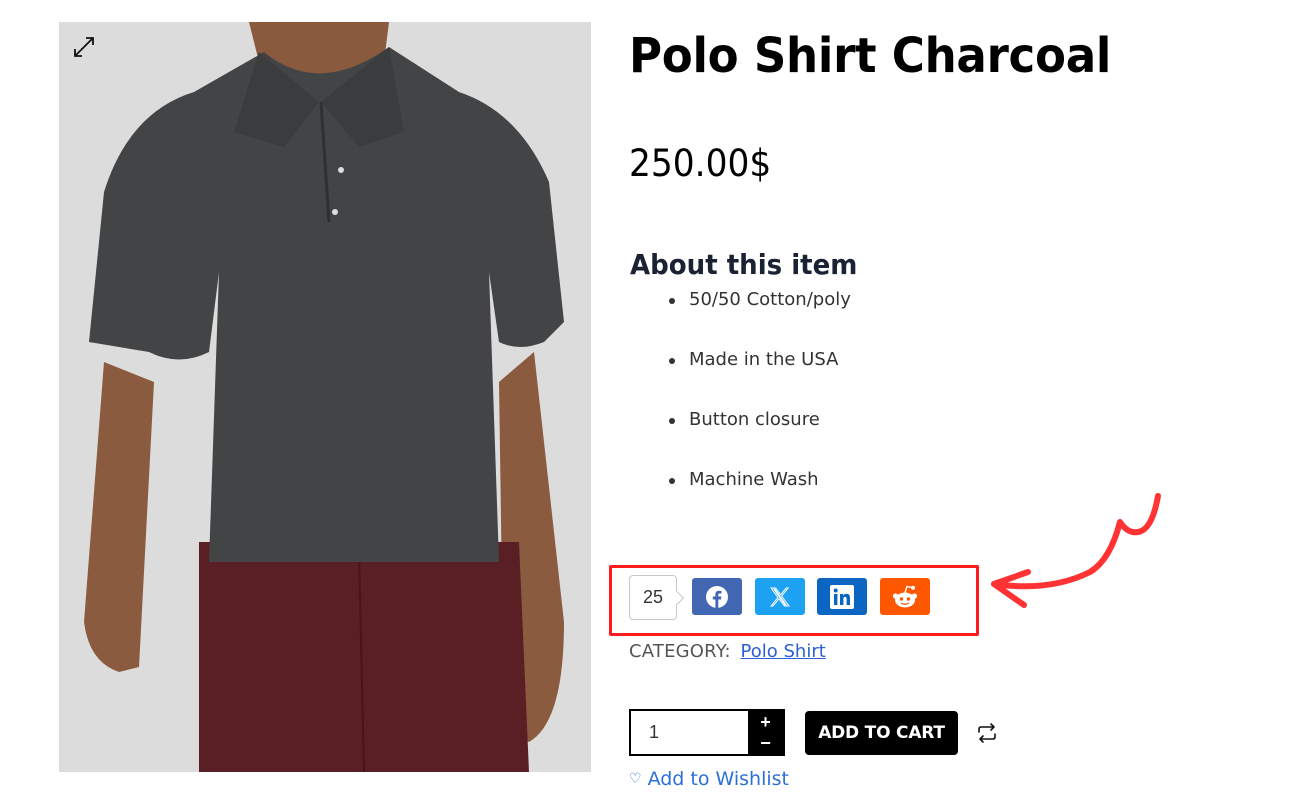 The image size is (1299, 812). What do you see at coordinates (987, 733) in the screenshot?
I see `compare-icon` at bounding box center [987, 733].